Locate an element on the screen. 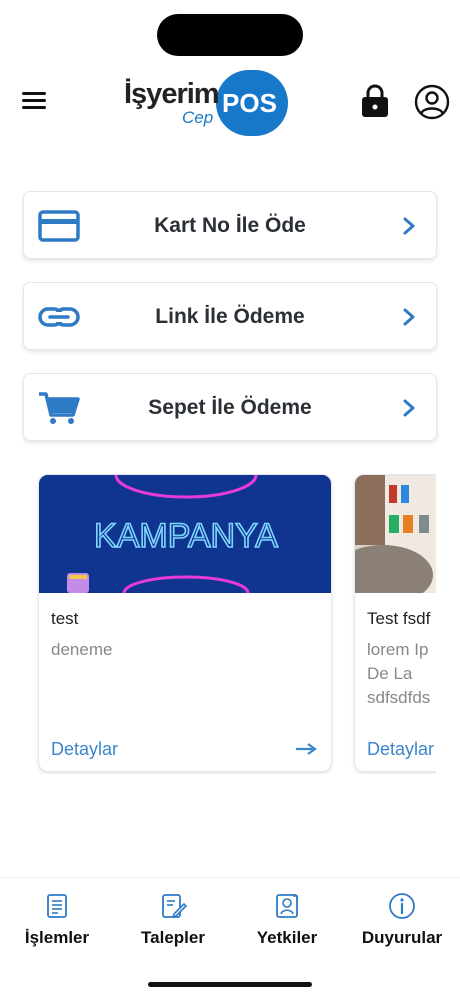 This screenshot has height=997, width=460. app-logo: İşyerim Cep POS is located at coordinates (207, 103).